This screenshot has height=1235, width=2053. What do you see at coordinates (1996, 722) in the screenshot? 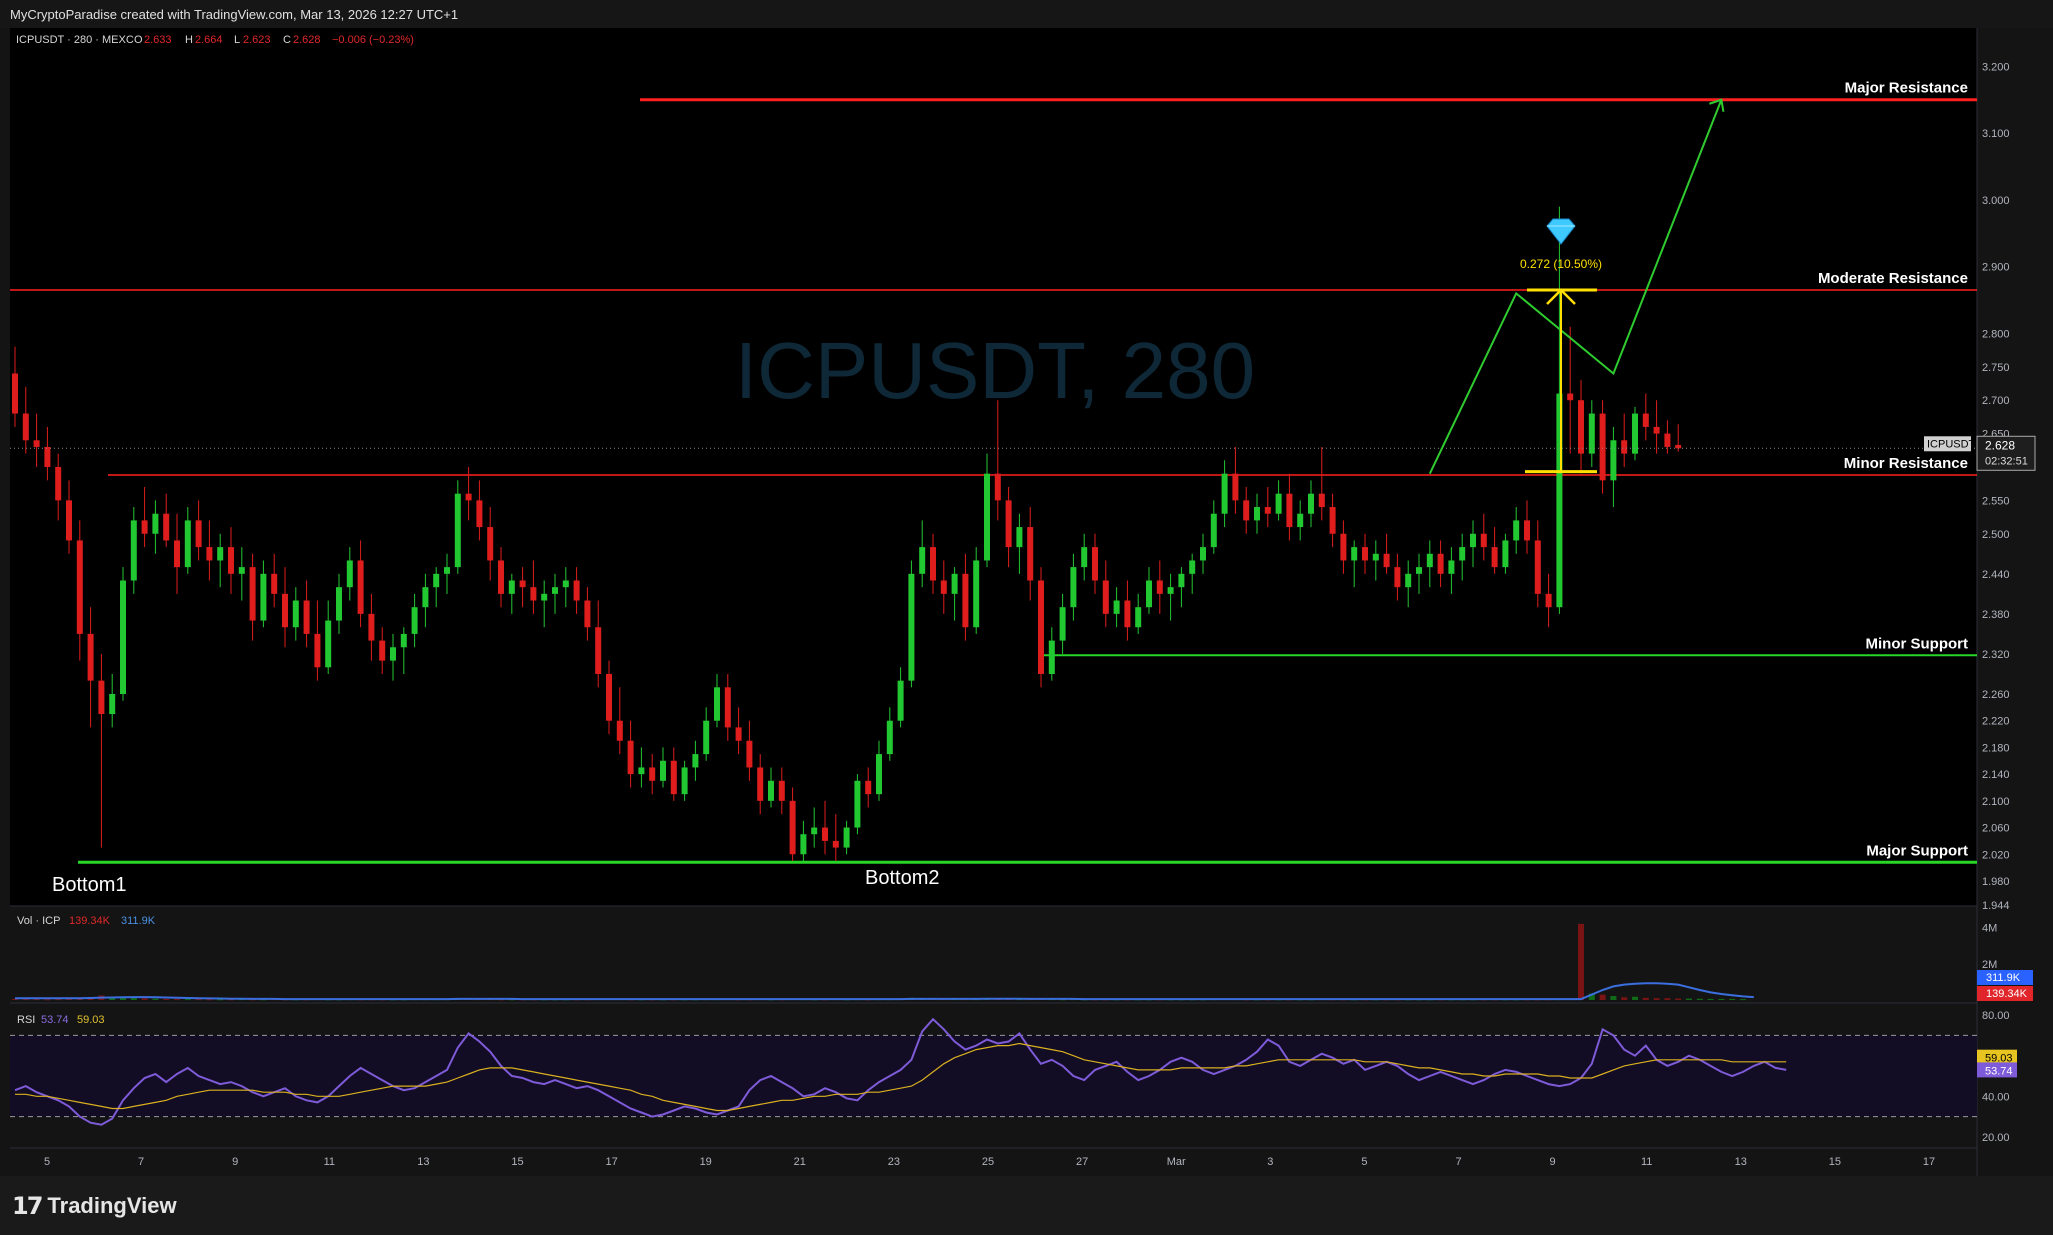
I see `price-tick-label: 2.220` at bounding box center [1996, 722].